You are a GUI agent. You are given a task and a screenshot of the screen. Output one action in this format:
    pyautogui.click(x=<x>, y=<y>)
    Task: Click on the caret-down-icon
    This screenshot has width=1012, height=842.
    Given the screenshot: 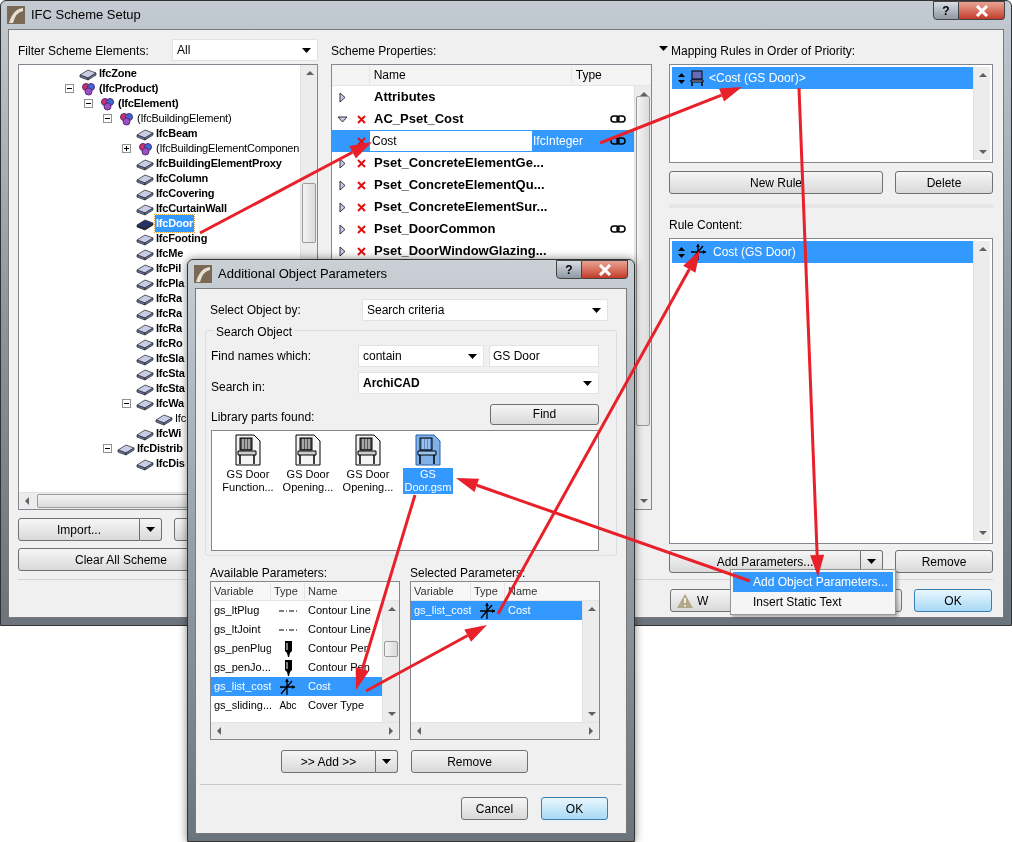 What is the action you would take?
    pyautogui.click(x=342, y=119)
    